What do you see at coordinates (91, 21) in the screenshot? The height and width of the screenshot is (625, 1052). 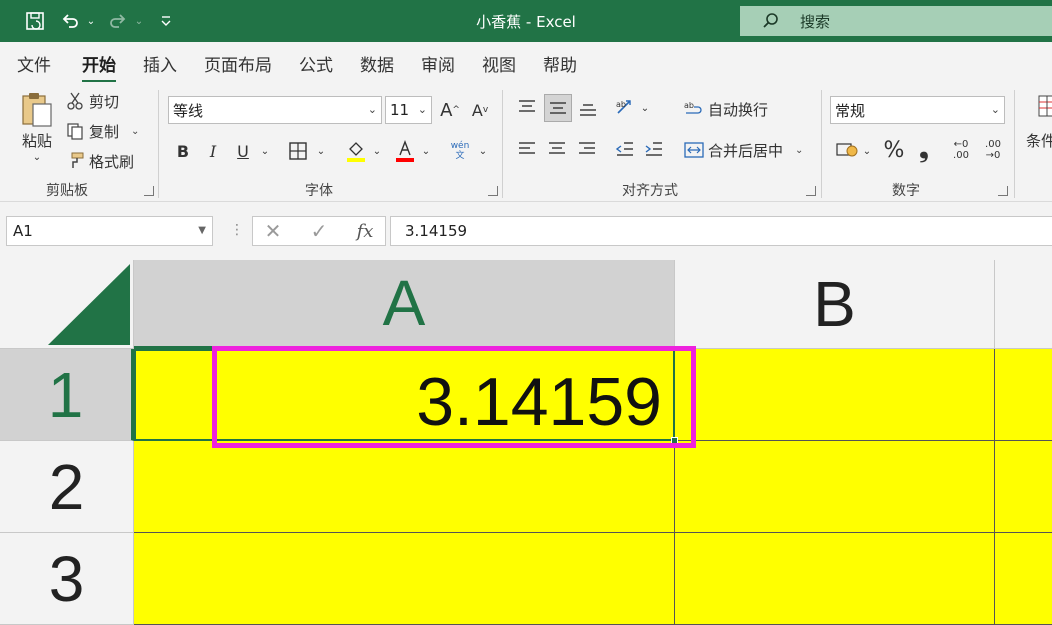 I see `undo-dropdown-icon: ⌄` at bounding box center [91, 21].